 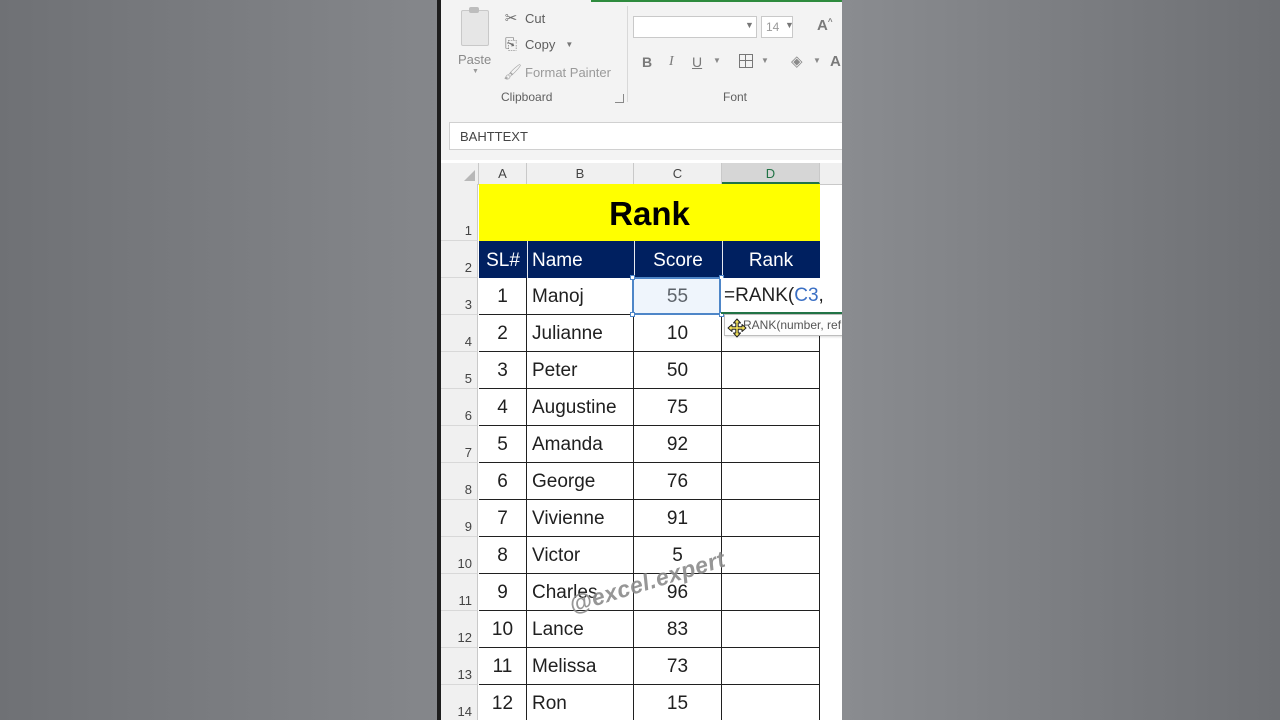 I want to click on name-box: BAHTTEXT, so click(x=645, y=136).